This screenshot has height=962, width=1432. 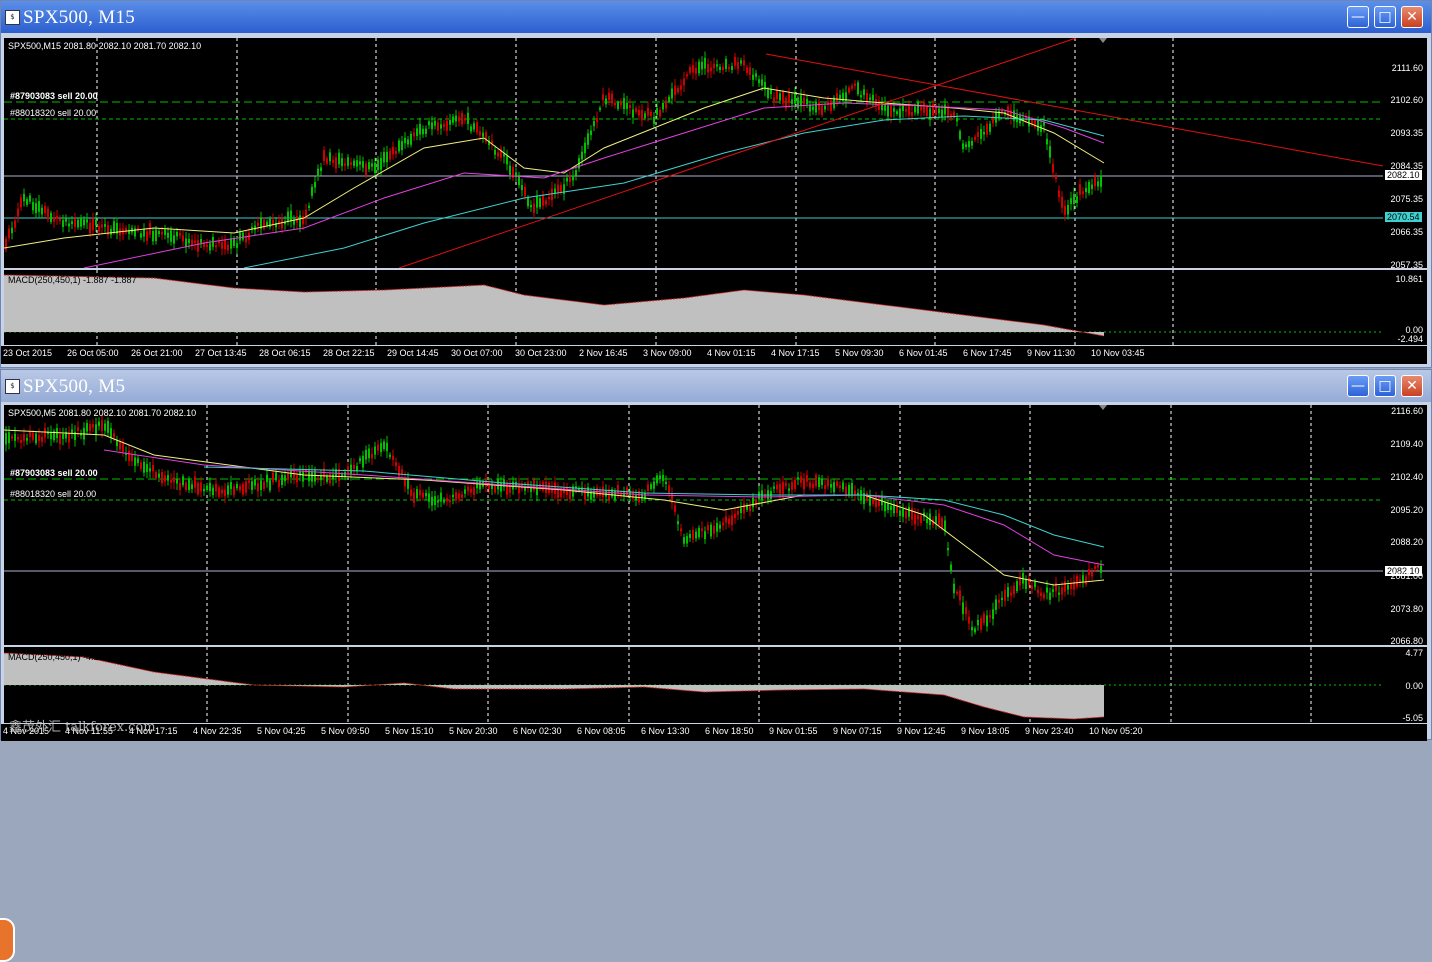 I want to click on window-titlebar: $ SPX500, M15 — □ ✕, so click(x=716, y=17).